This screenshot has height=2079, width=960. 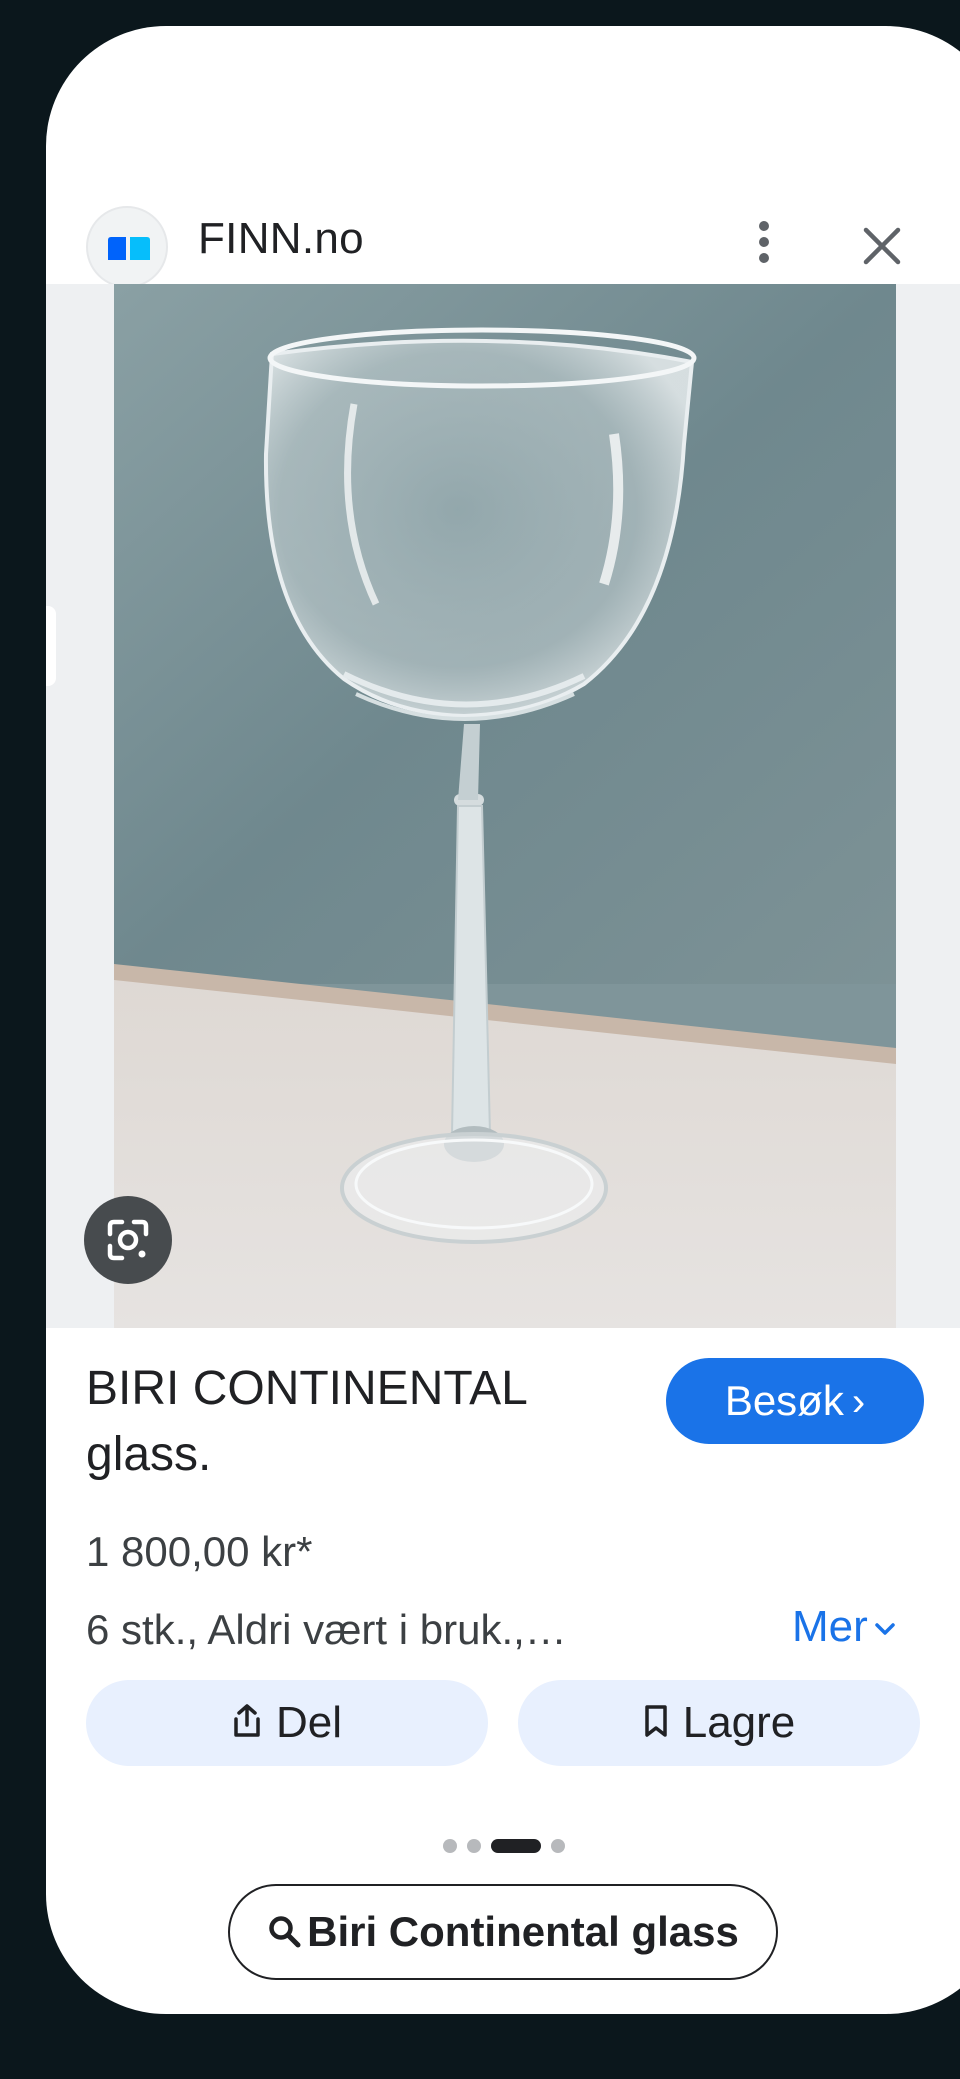 I want to click on visit-button: Besøk ›, so click(x=795, y=1401).